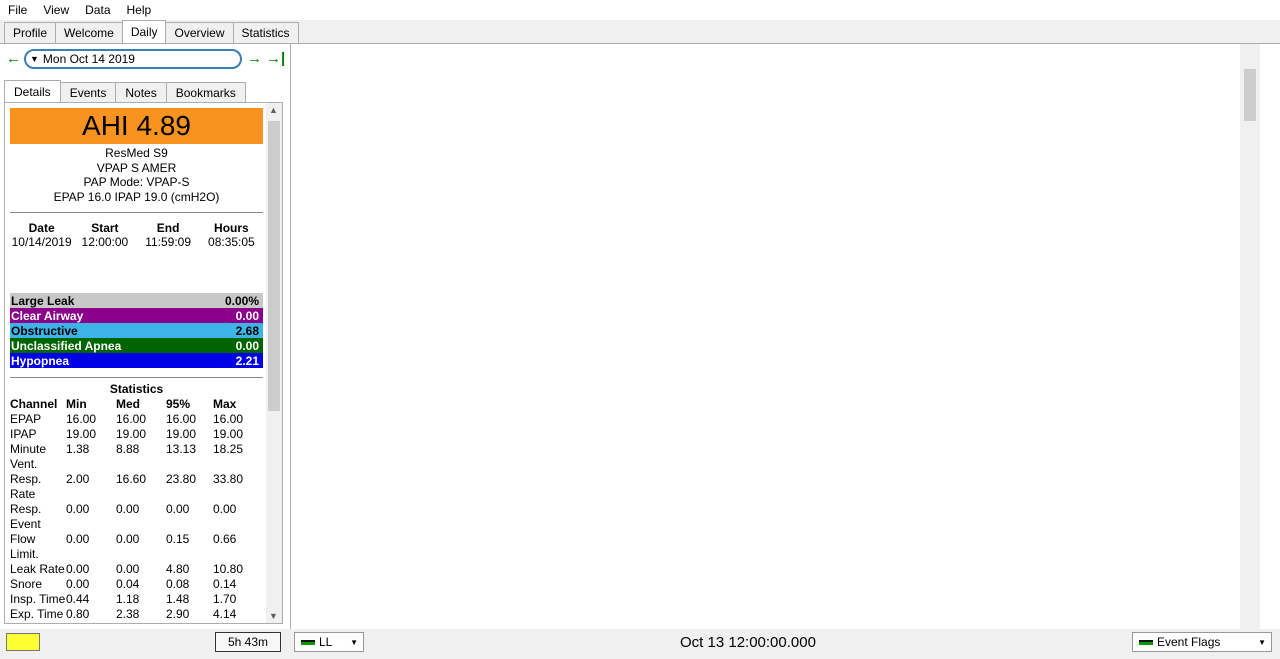 The height and width of the screenshot is (659, 1280). What do you see at coordinates (47, 315) in the screenshot?
I see `event-label: Clear Airway` at bounding box center [47, 315].